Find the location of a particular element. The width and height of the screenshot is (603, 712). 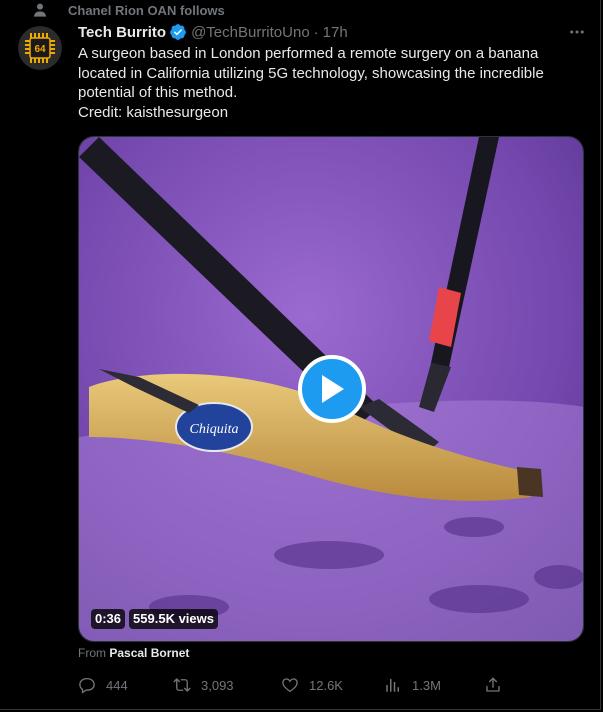

like-count: 12.6K is located at coordinates (326, 685).